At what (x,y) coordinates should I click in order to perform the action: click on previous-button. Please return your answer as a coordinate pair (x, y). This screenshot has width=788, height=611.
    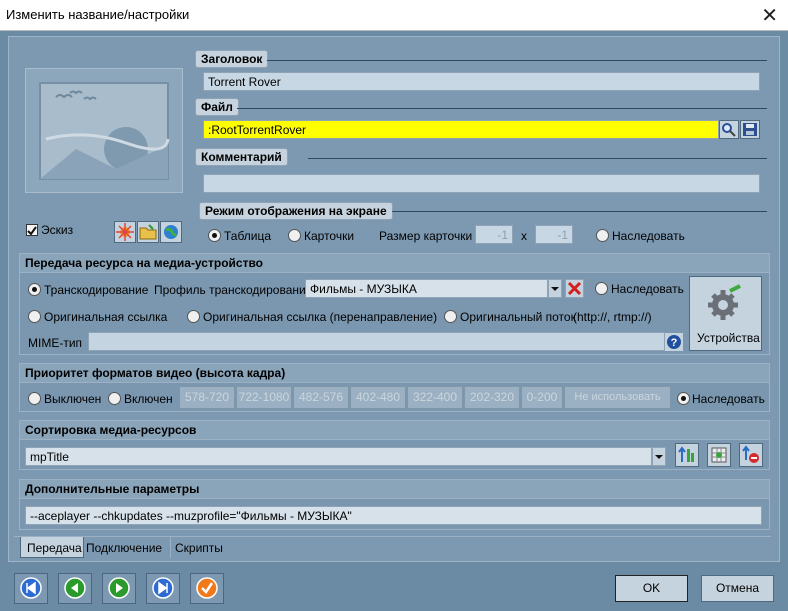
    Looking at the image, I should click on (75, 588).